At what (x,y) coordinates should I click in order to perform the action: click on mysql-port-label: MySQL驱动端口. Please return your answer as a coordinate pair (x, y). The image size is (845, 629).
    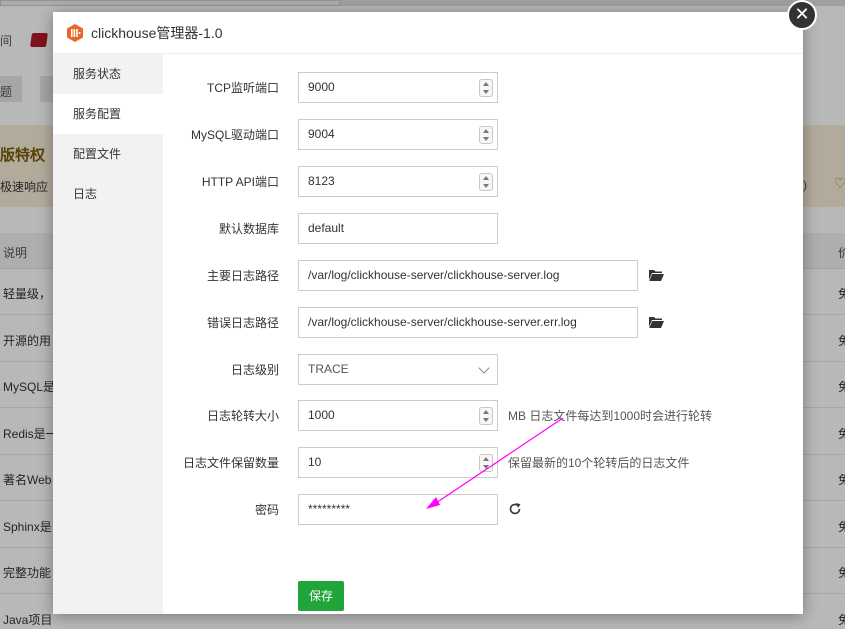
    Looking at the image, I should click on (234, 134).